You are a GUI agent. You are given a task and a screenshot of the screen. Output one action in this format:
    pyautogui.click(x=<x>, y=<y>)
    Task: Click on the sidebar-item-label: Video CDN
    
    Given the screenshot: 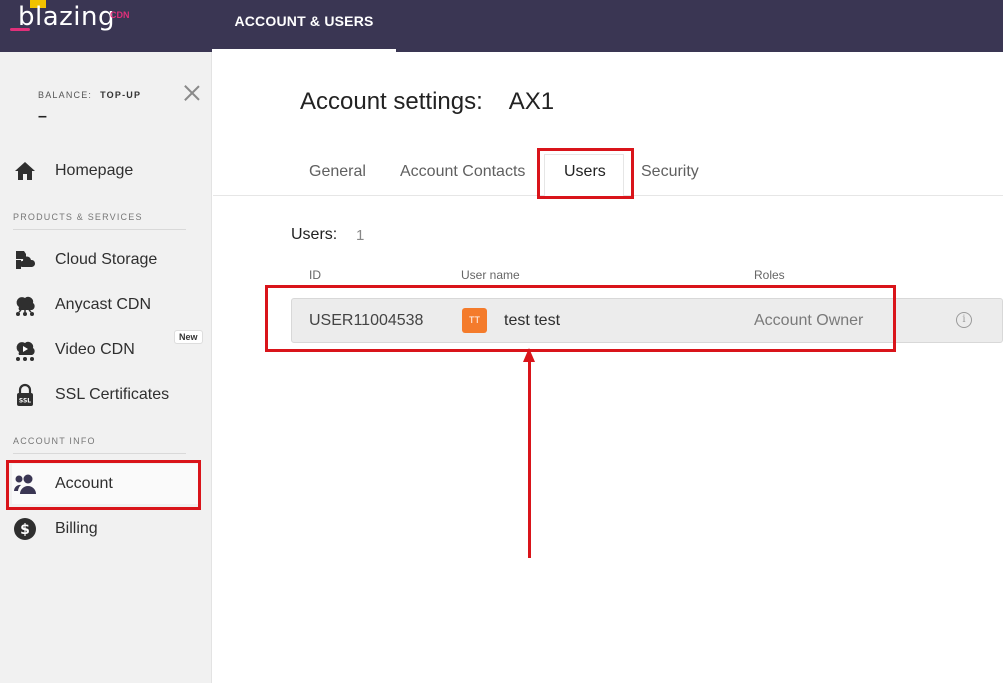 What is the action you would take?
    pyautogui.click(x=95, y=349)
    